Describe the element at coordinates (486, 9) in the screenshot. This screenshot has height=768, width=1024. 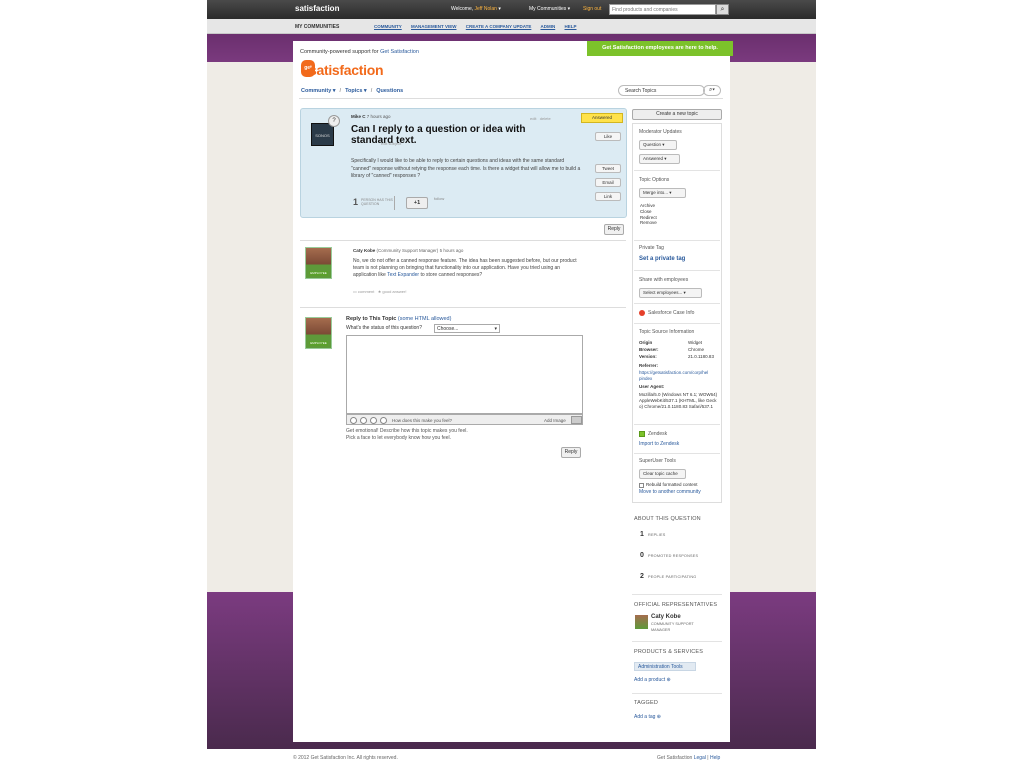
I see `user-link: Jeff Nolan` at that location.